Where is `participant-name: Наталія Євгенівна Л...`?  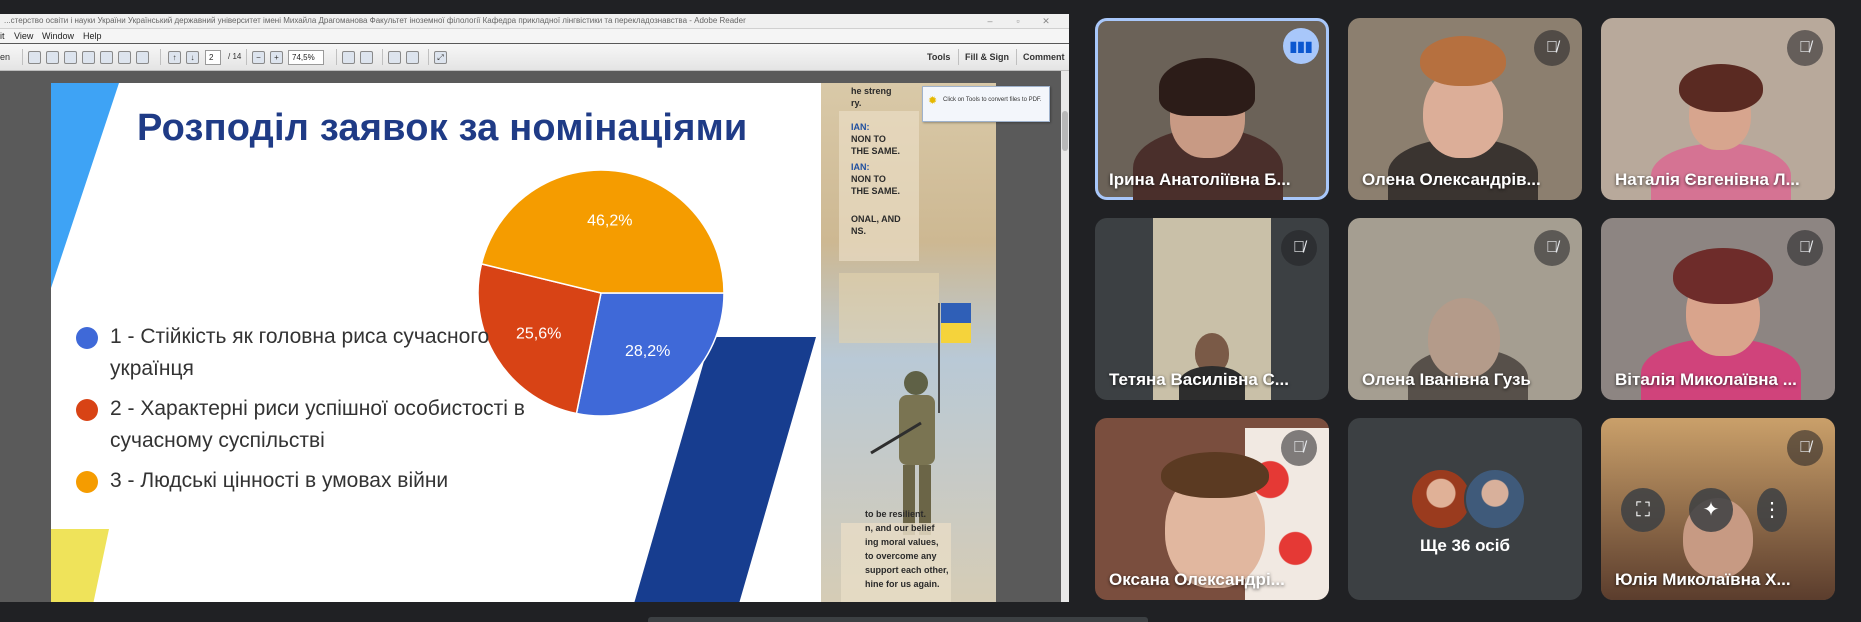 participant-name: Наталія Євгенівна Л... is located at coordinates (1707, 179).